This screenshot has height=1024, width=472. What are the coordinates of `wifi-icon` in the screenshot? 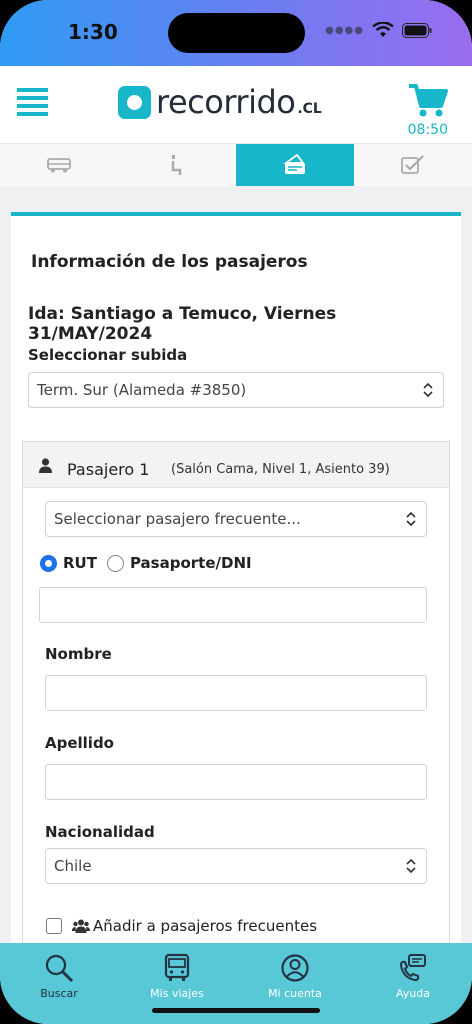 It's located at (383, 29).